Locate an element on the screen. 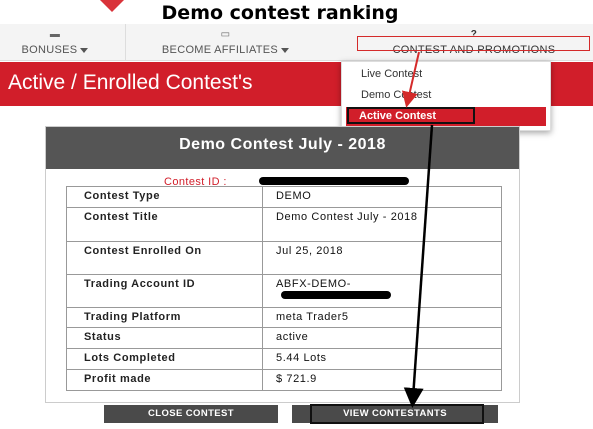  row-label: Contest Type is located at coordinates (164, 197).